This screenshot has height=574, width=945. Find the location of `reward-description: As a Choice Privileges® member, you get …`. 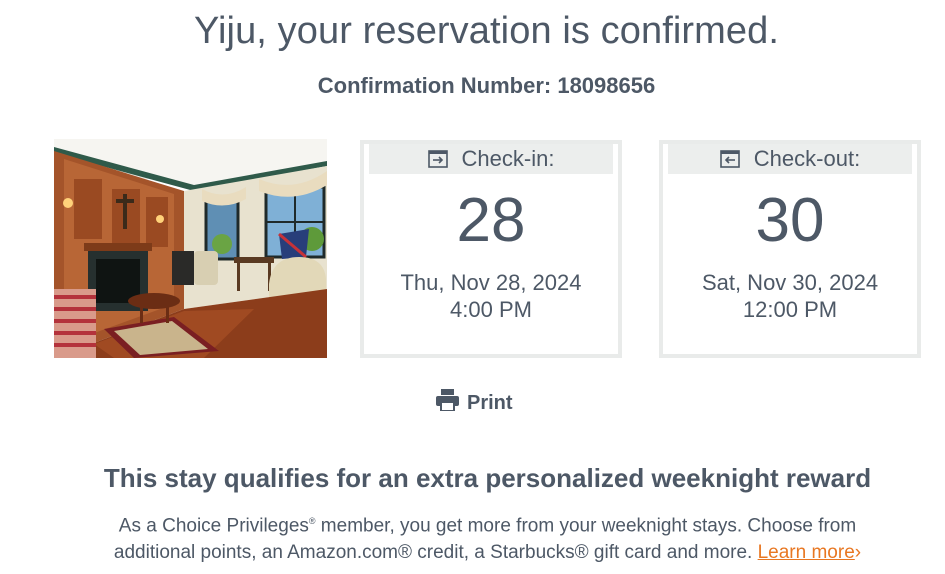

reward-description: As a Choice Privileges® member, you get … is located at coordinates (487, 537).